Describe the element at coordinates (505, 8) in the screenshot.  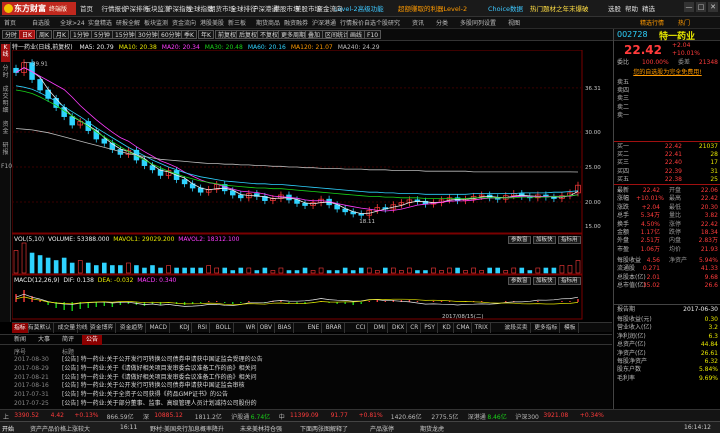
I see `choice-link: Choice数据` at that location.